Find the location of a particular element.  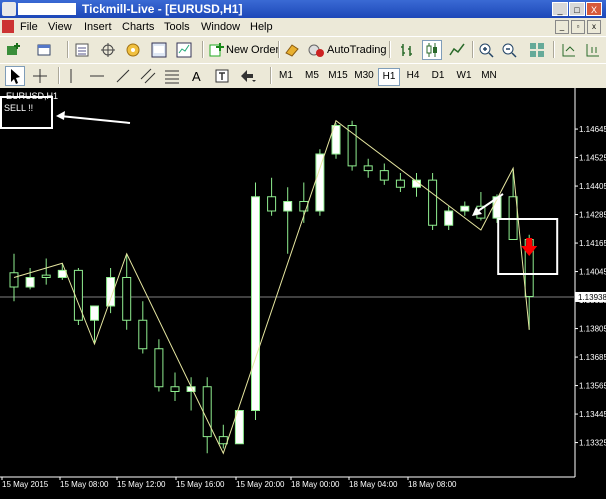

menu-tools: Tools is located at coordinates (177, 27).